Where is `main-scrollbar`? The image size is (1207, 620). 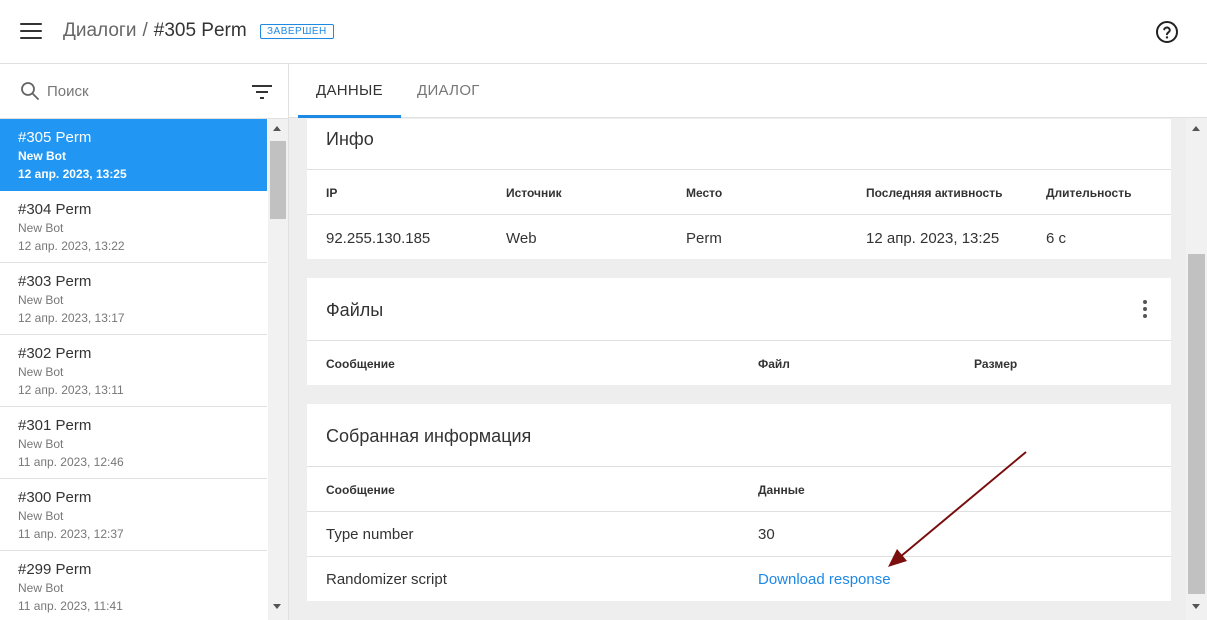 main-scrollbar is located at coordinates (1196, 369).